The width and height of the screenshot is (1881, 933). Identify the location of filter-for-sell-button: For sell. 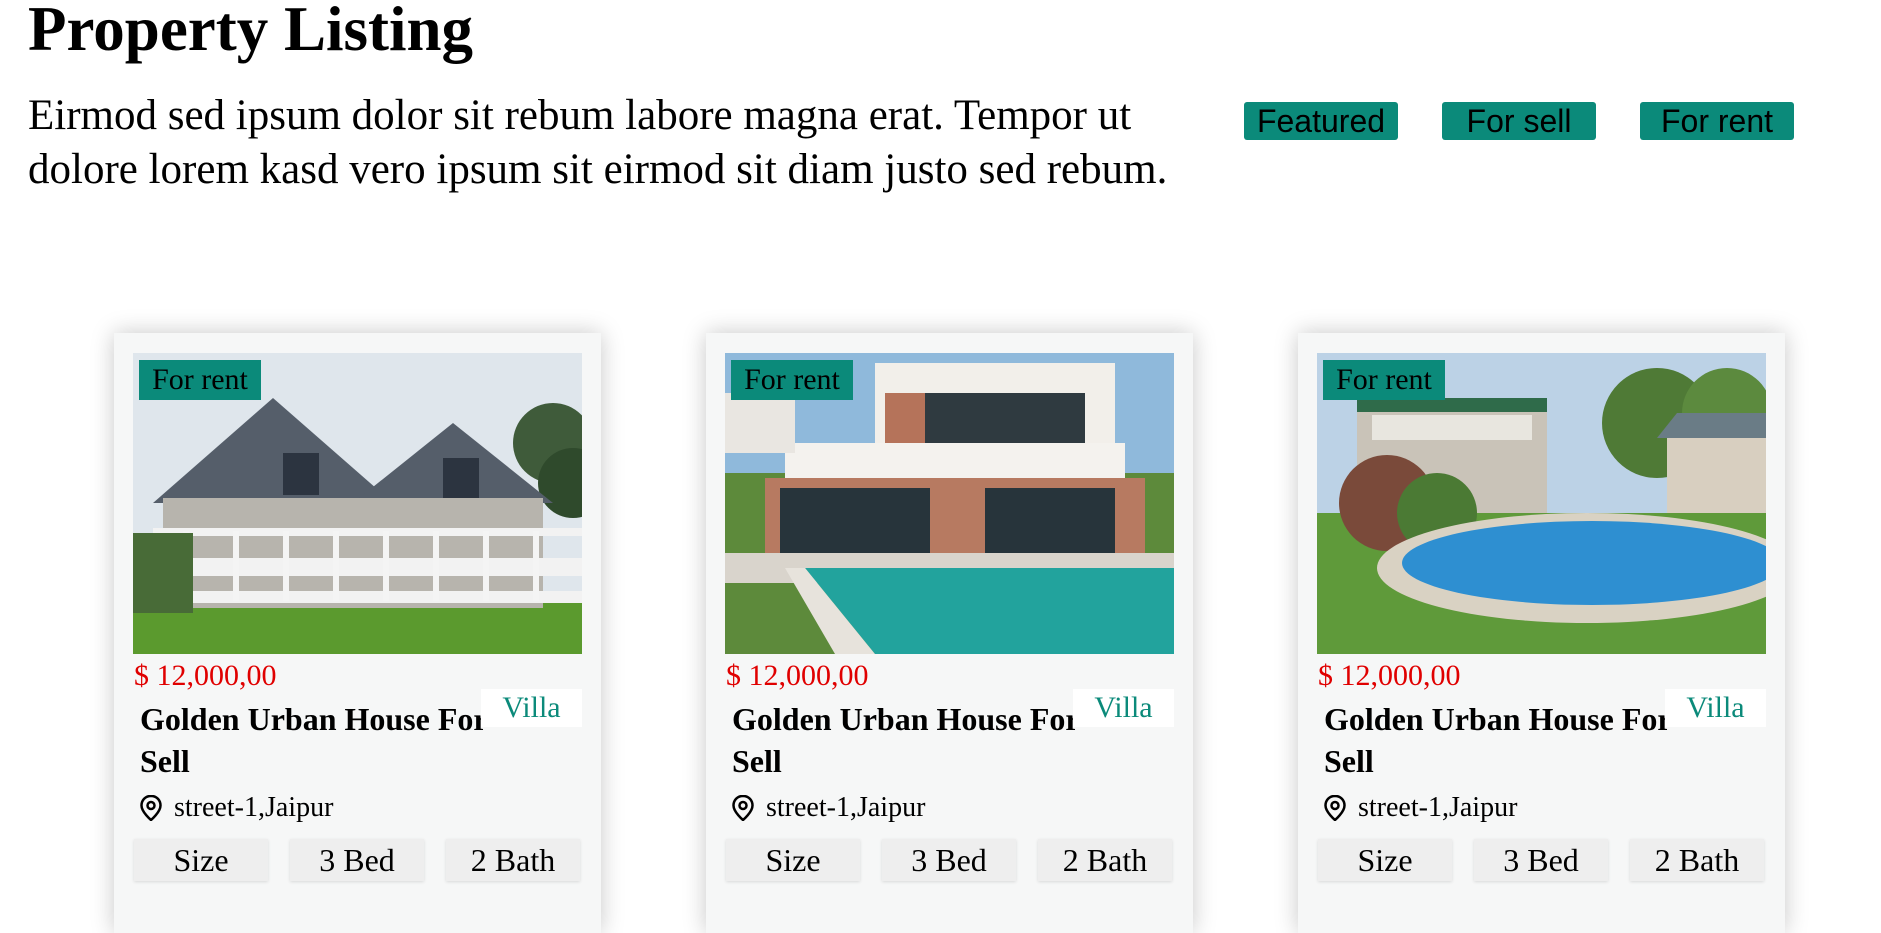
(1519, 121).